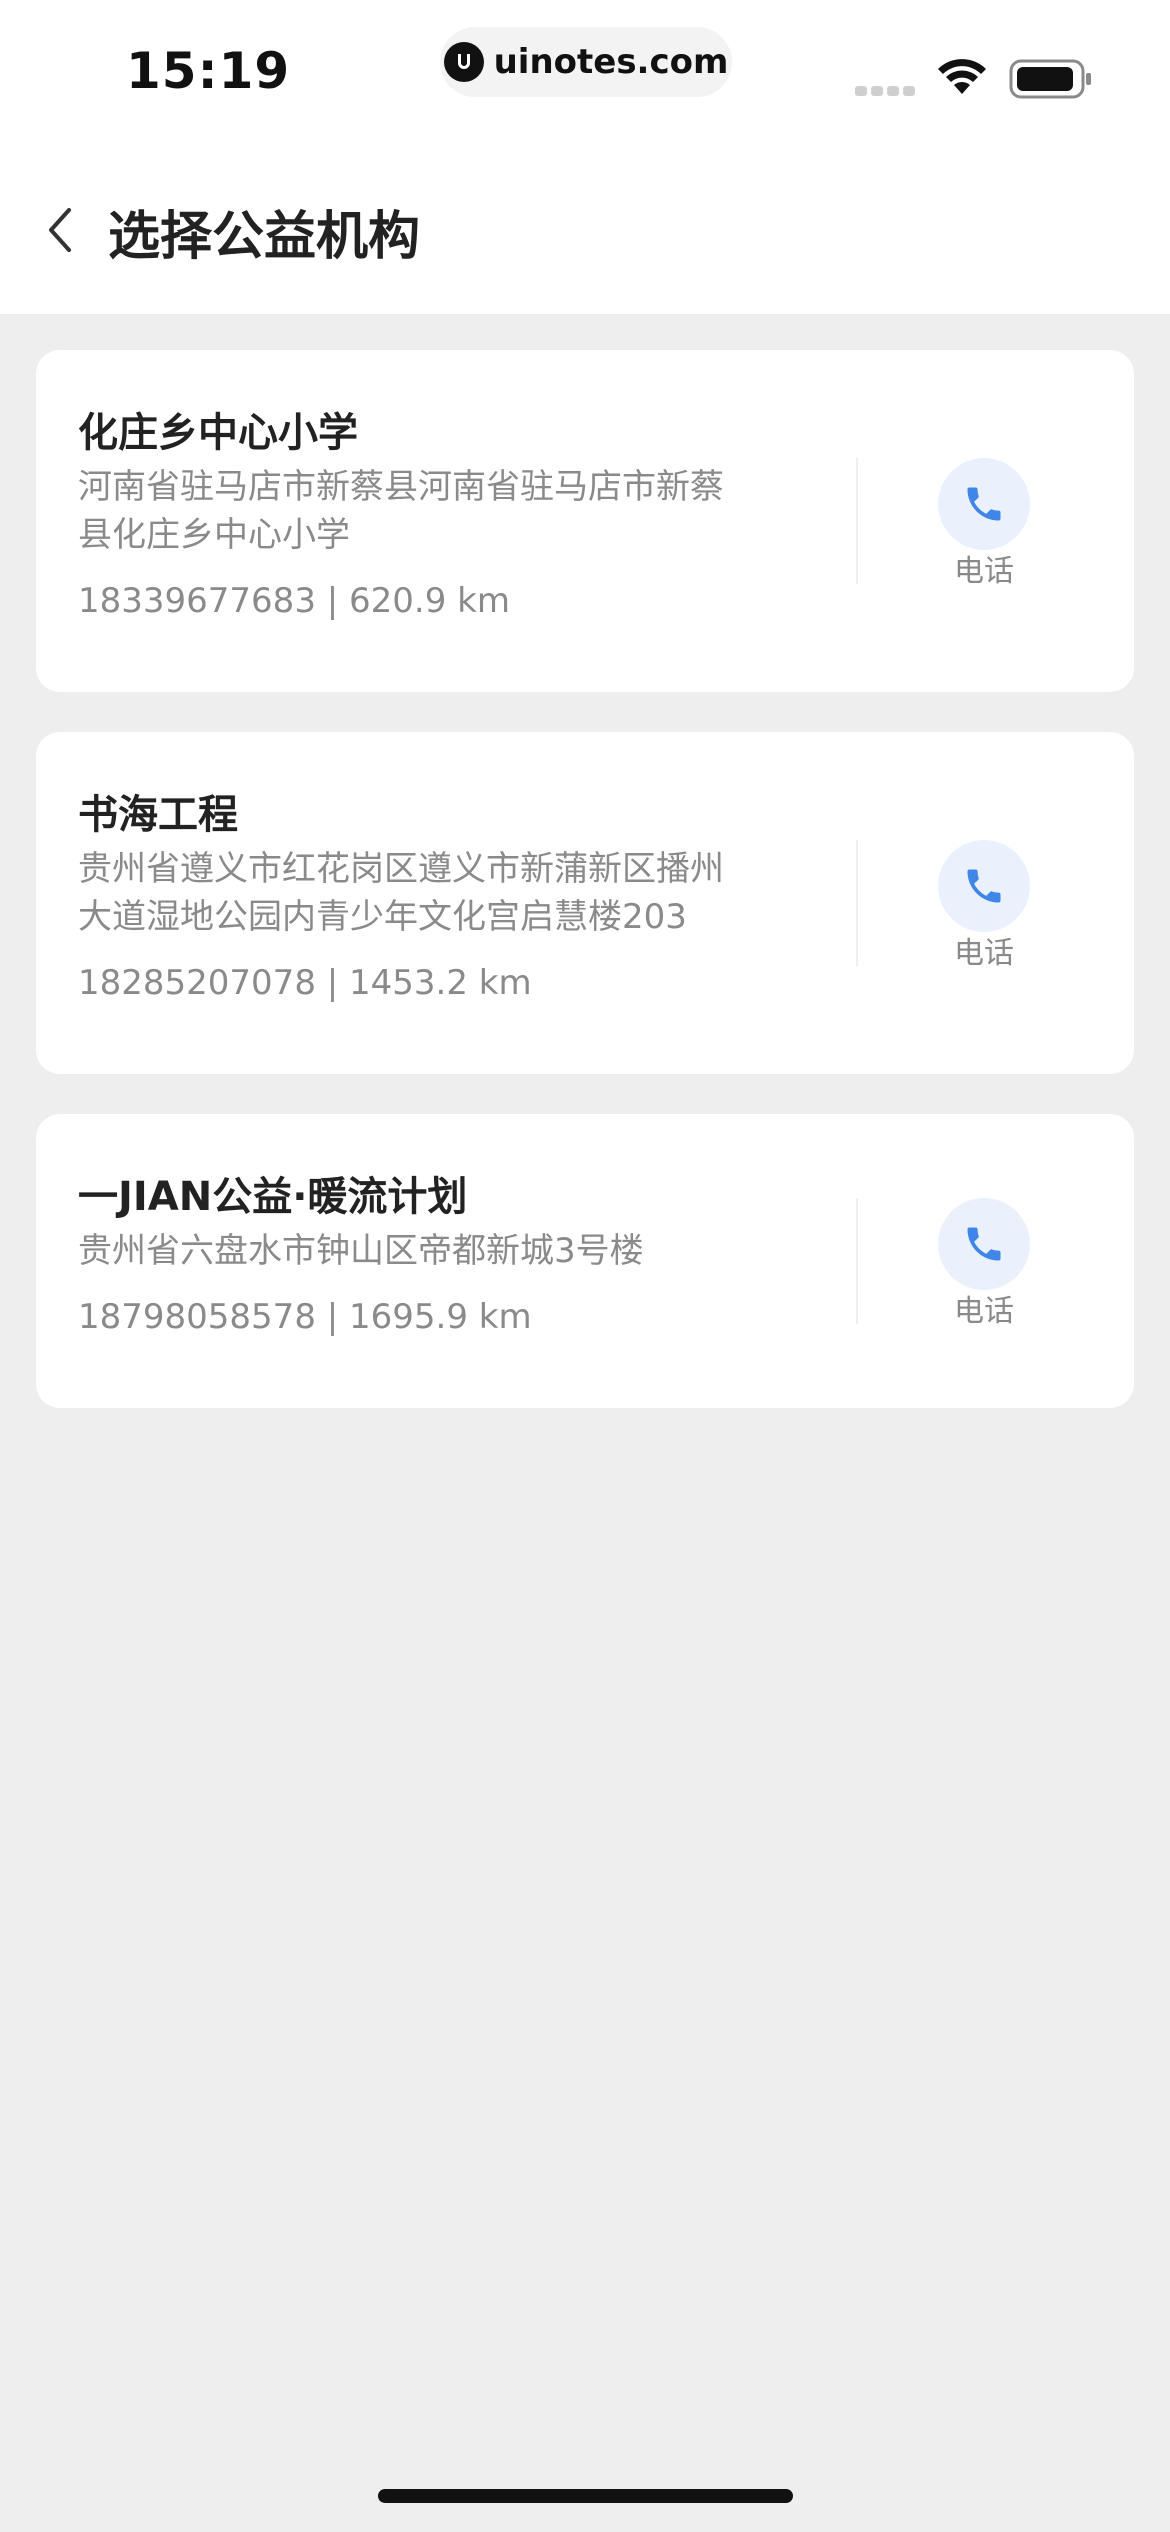 The height and width of the screenshot is (2532, 1170). What do you see at coordinates (361, 1251) in the screenshot?
I see `address-line: 贵州省六盘水市钟山区帝都新城3号楼` at bounding box center [361, 1251].